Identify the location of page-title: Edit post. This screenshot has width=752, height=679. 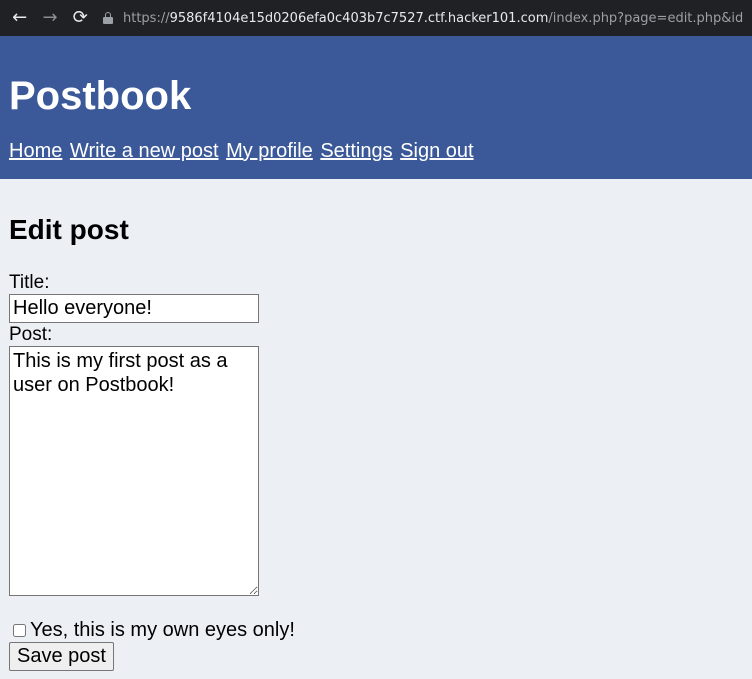
(69, 229).